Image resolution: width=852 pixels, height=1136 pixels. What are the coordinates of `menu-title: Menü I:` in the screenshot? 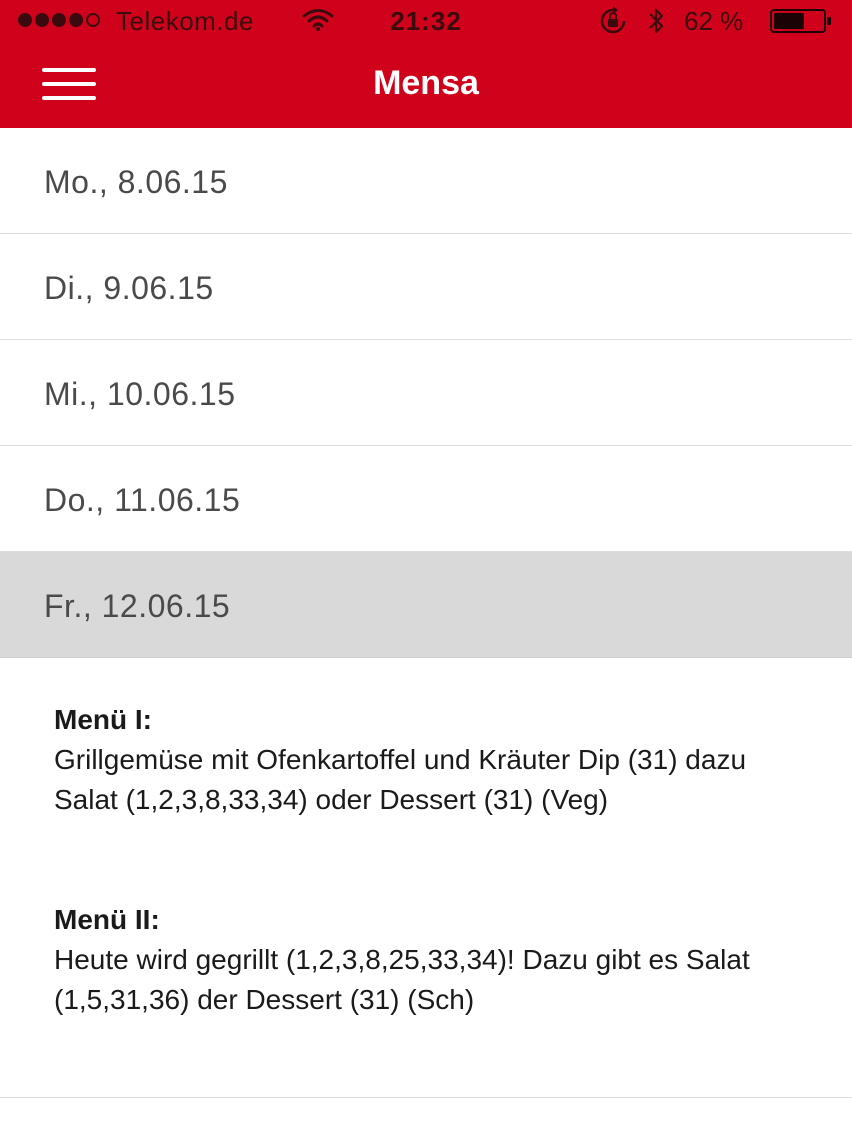 It's located at (103, 719).